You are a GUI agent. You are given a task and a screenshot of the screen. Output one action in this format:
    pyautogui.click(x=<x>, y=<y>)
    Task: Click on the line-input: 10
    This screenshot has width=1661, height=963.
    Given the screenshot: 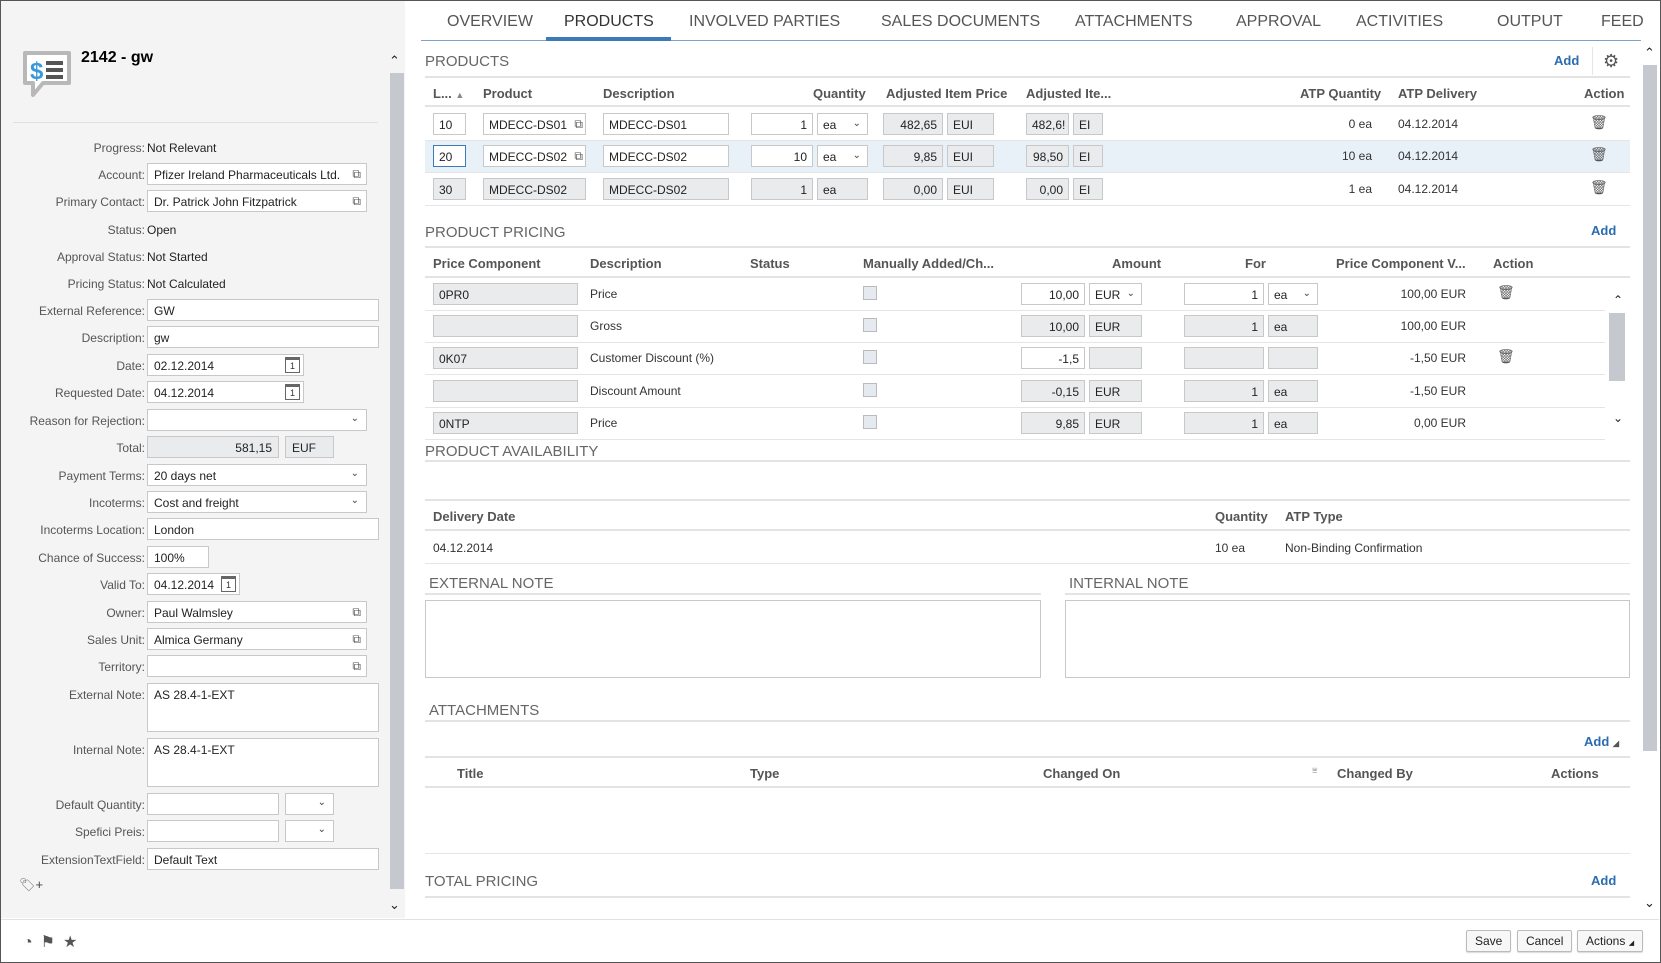 What is the action you would take?
    pyautogui.click(x=449, y=124)
    